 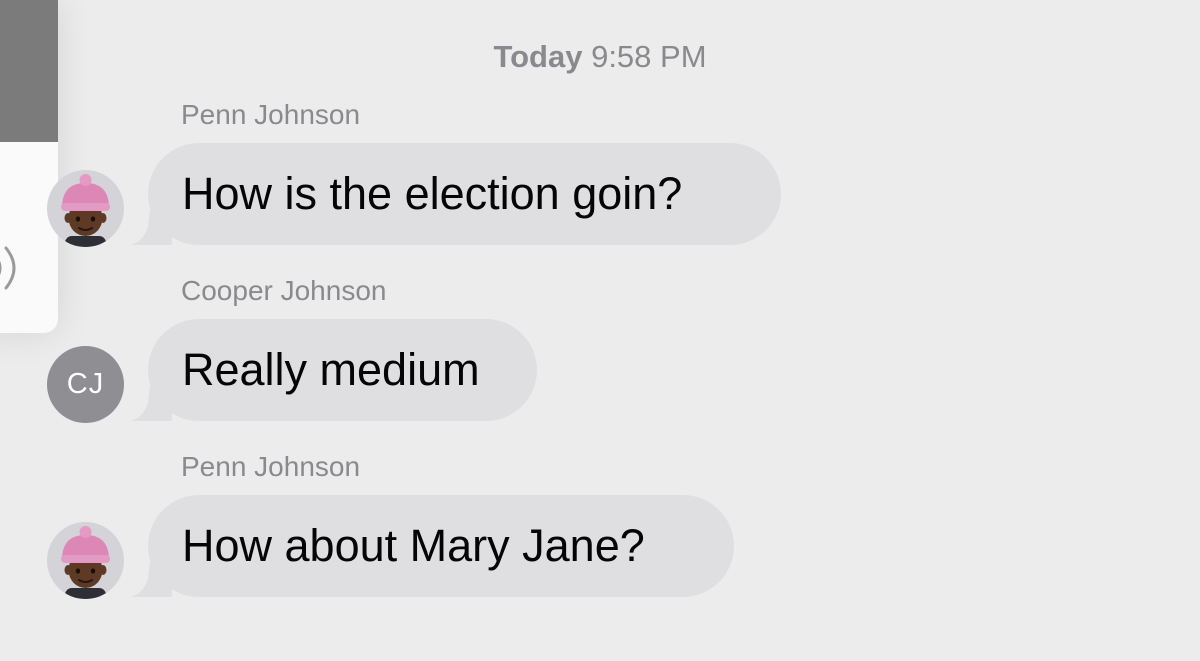 I want to click on message-text: Really medium, so click(x=331, y=369).